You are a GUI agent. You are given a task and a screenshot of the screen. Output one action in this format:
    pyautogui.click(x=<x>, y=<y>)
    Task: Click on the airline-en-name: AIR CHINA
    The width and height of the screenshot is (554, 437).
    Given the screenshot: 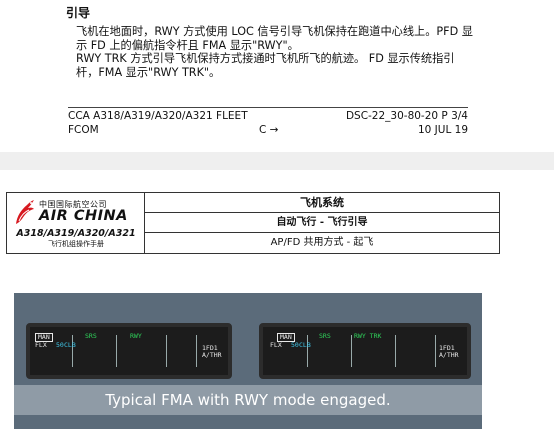 What is the action you would take?
    pyautogui.click(x=83, y=216)
    